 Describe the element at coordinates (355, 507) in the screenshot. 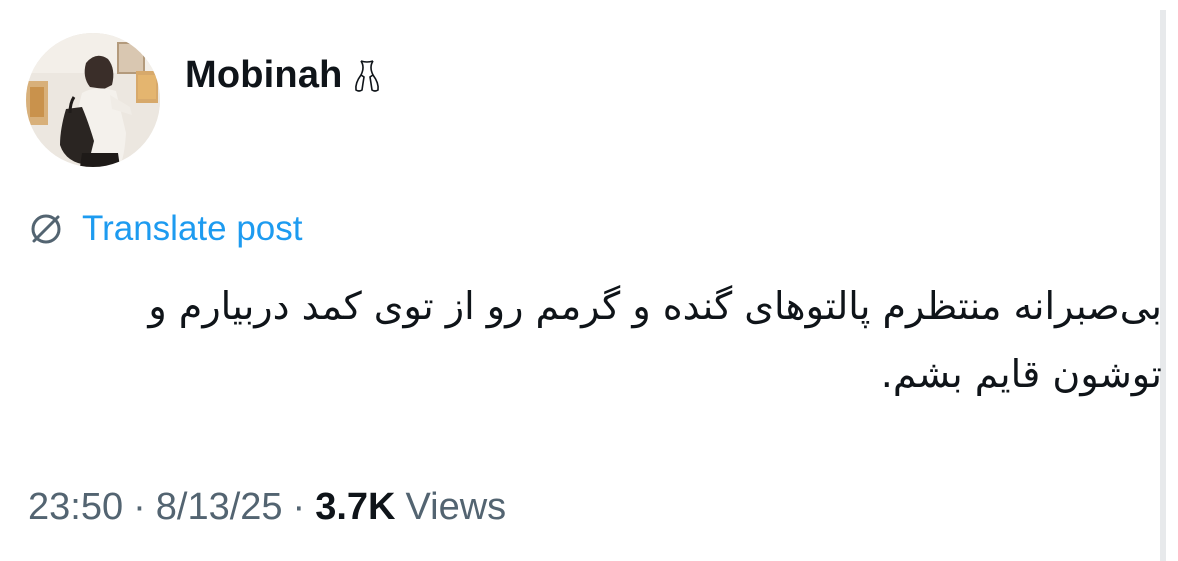

I see `views-count: 3.7K` at that location.